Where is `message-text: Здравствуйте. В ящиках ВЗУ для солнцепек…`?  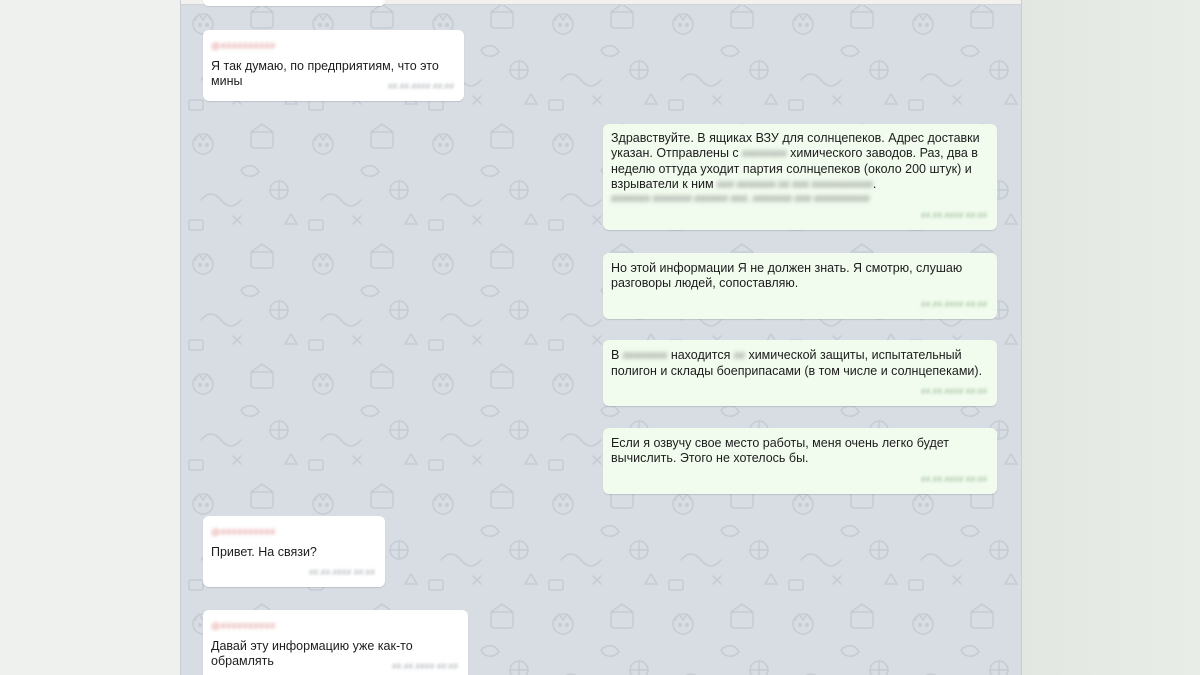
message-text: Здравствуйте. В ящиках ВЗУ для солнцепек… is located at coordinates (800, 169).